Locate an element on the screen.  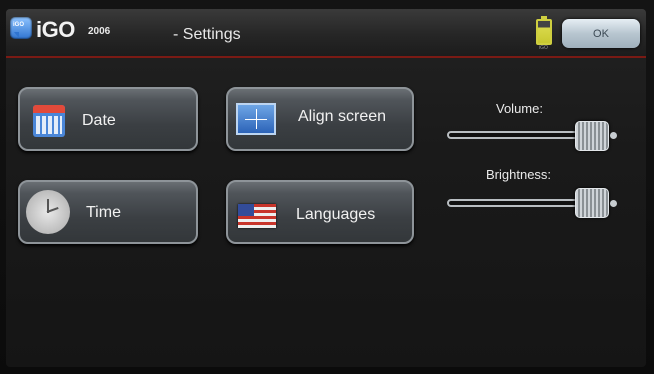
flag-icon is located at coordinates (257, 216).